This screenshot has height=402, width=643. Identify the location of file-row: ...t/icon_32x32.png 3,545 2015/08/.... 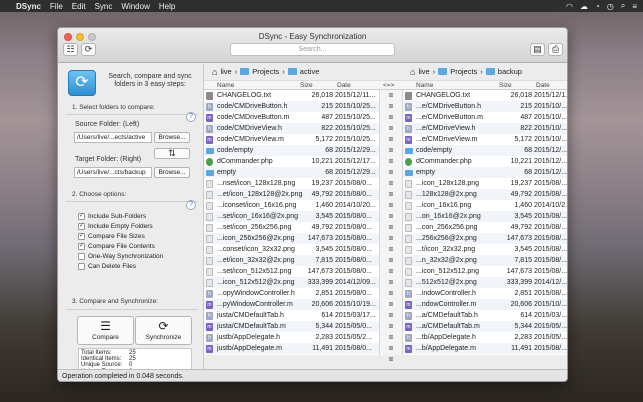
(485, 249).